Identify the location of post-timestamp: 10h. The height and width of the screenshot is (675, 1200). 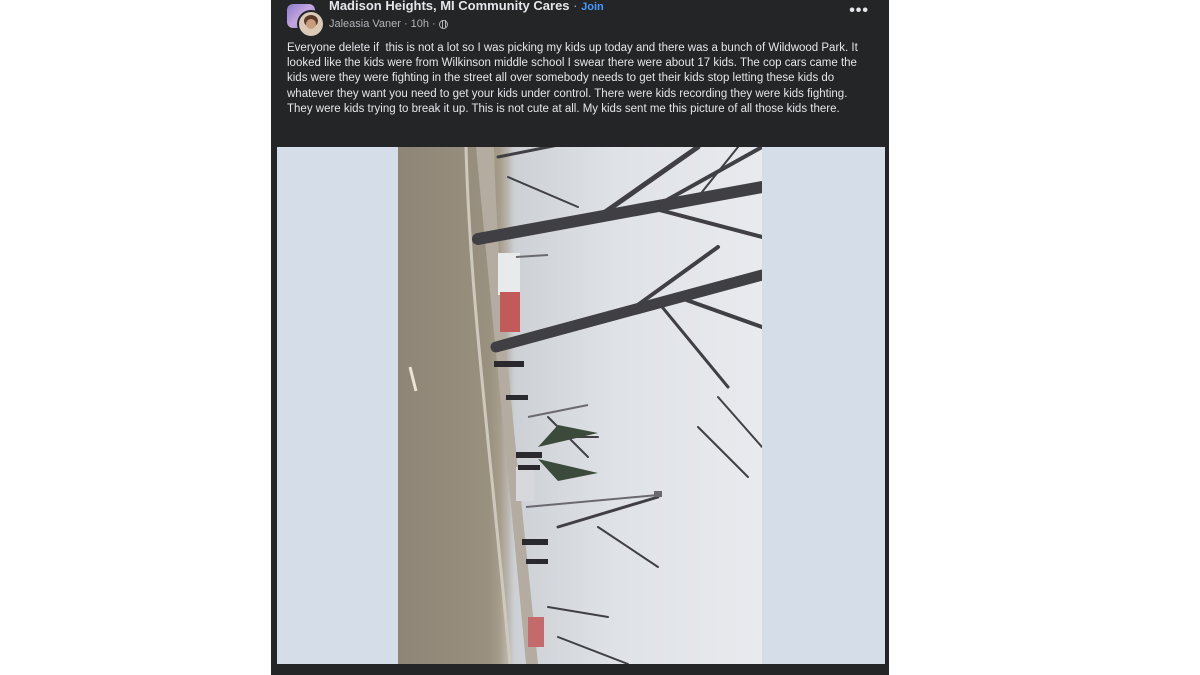
(420, 24).